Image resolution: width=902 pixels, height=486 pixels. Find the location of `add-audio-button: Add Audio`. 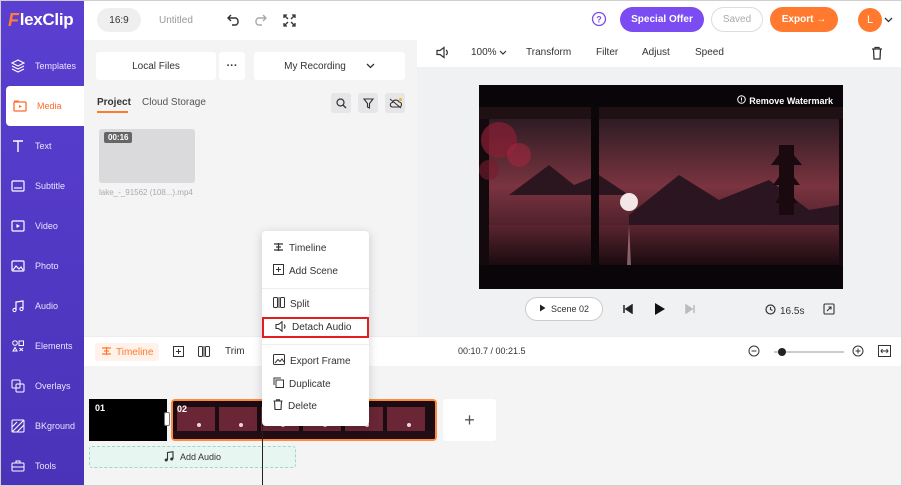

add-audio-button: Add Audio is located at coordinates (192, 457).